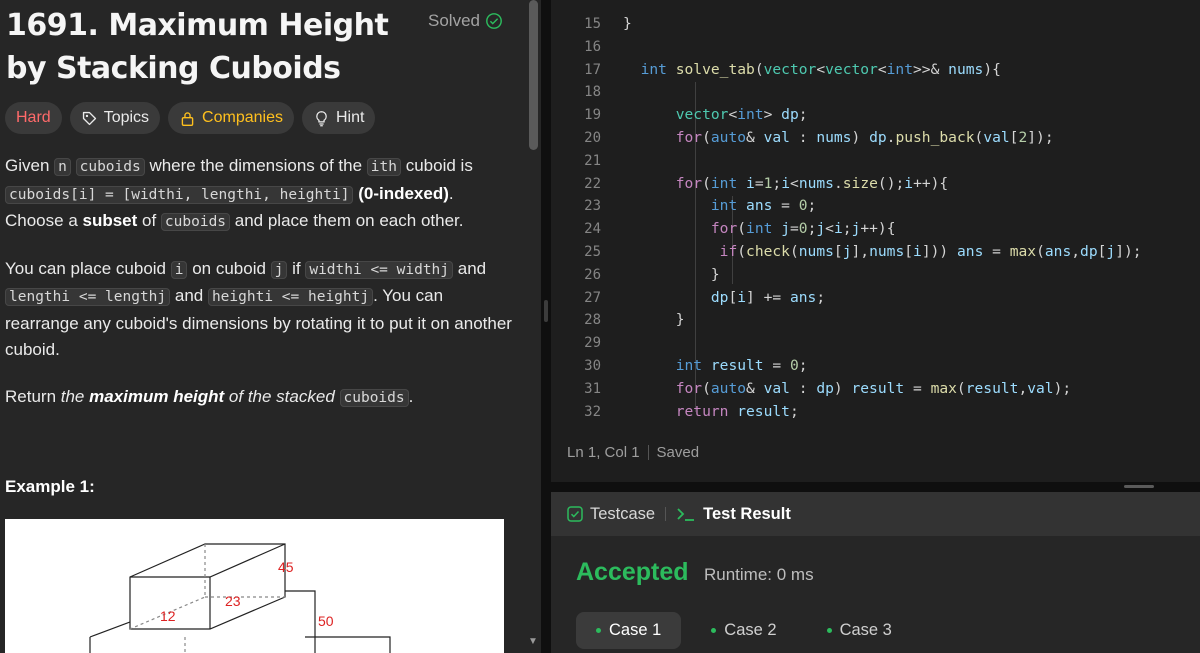 Image resolution: width=1200 pixels, height=653 pixels. What do you see at coordinates (768, 297) in the screenshot?
I see `code-line: dp[i] += ans;` at bounding box center [768, 297].